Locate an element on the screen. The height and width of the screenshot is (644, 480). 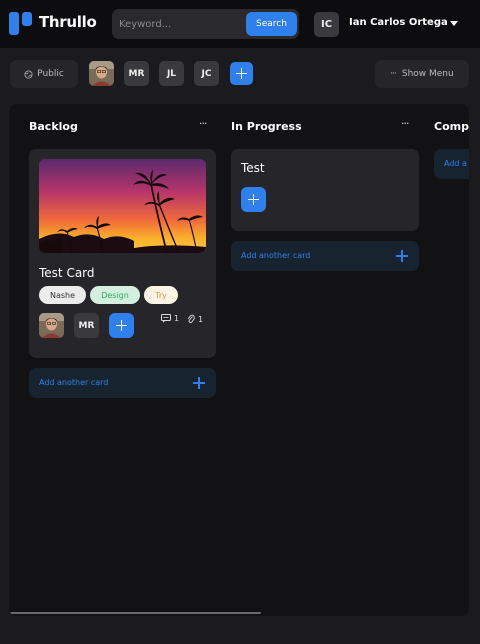
show-menu-button: ··· Show Menu is located at coordinates (422, 74).